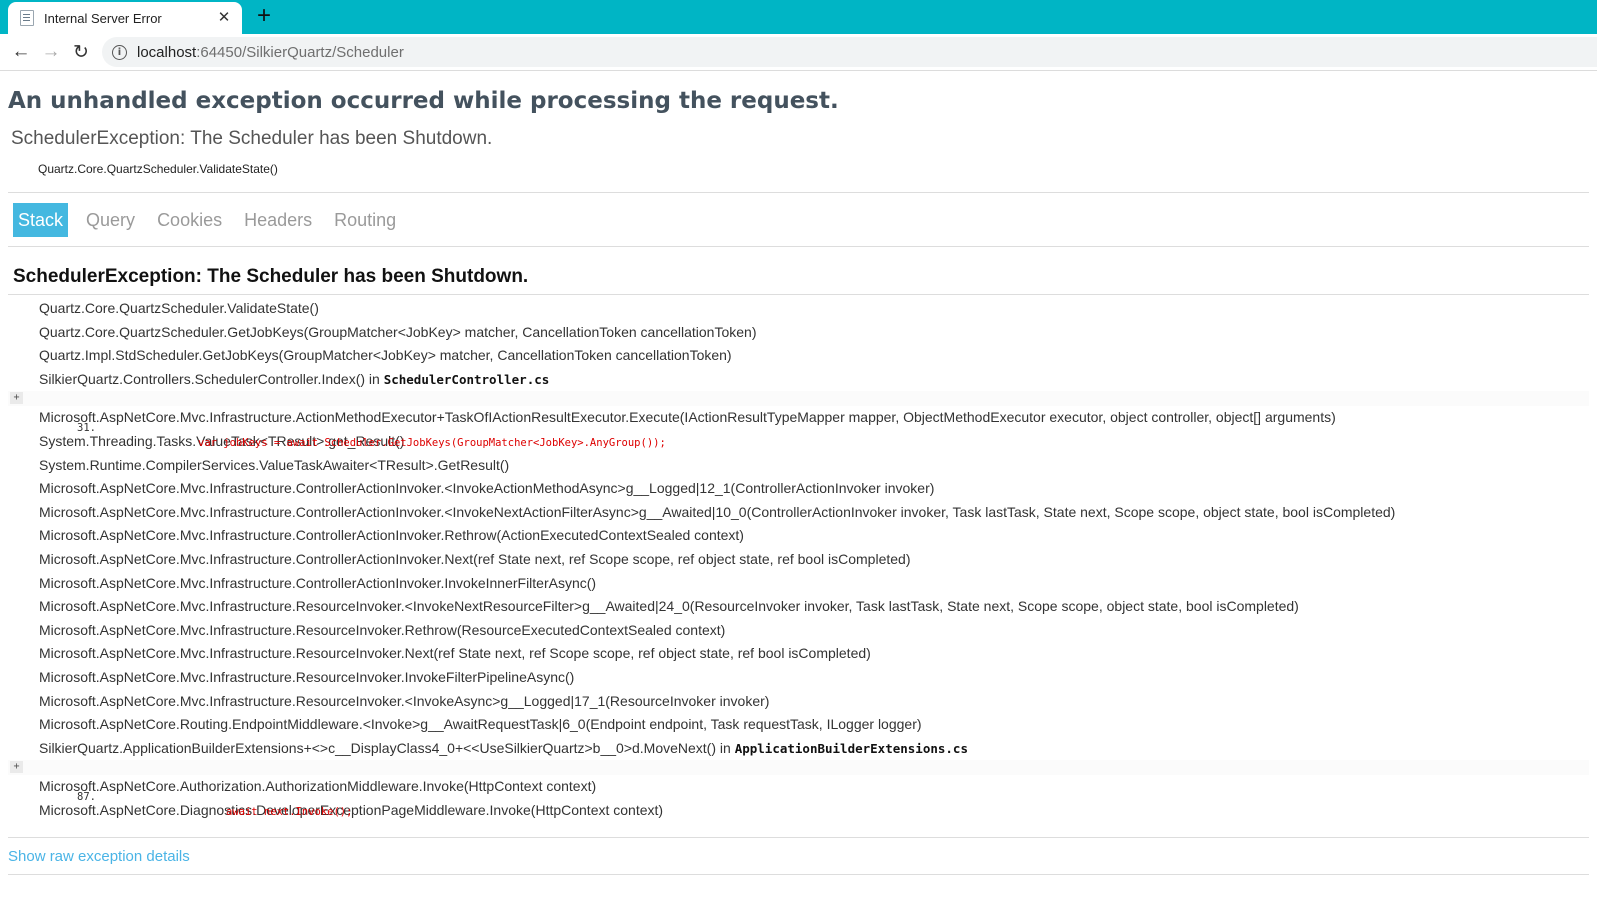 This screenshot has width=1597, height=907. What do you see at coordinates (110, 220) in the screenshot?
I see `tab-query: Query` at bounding box center [110, 220].